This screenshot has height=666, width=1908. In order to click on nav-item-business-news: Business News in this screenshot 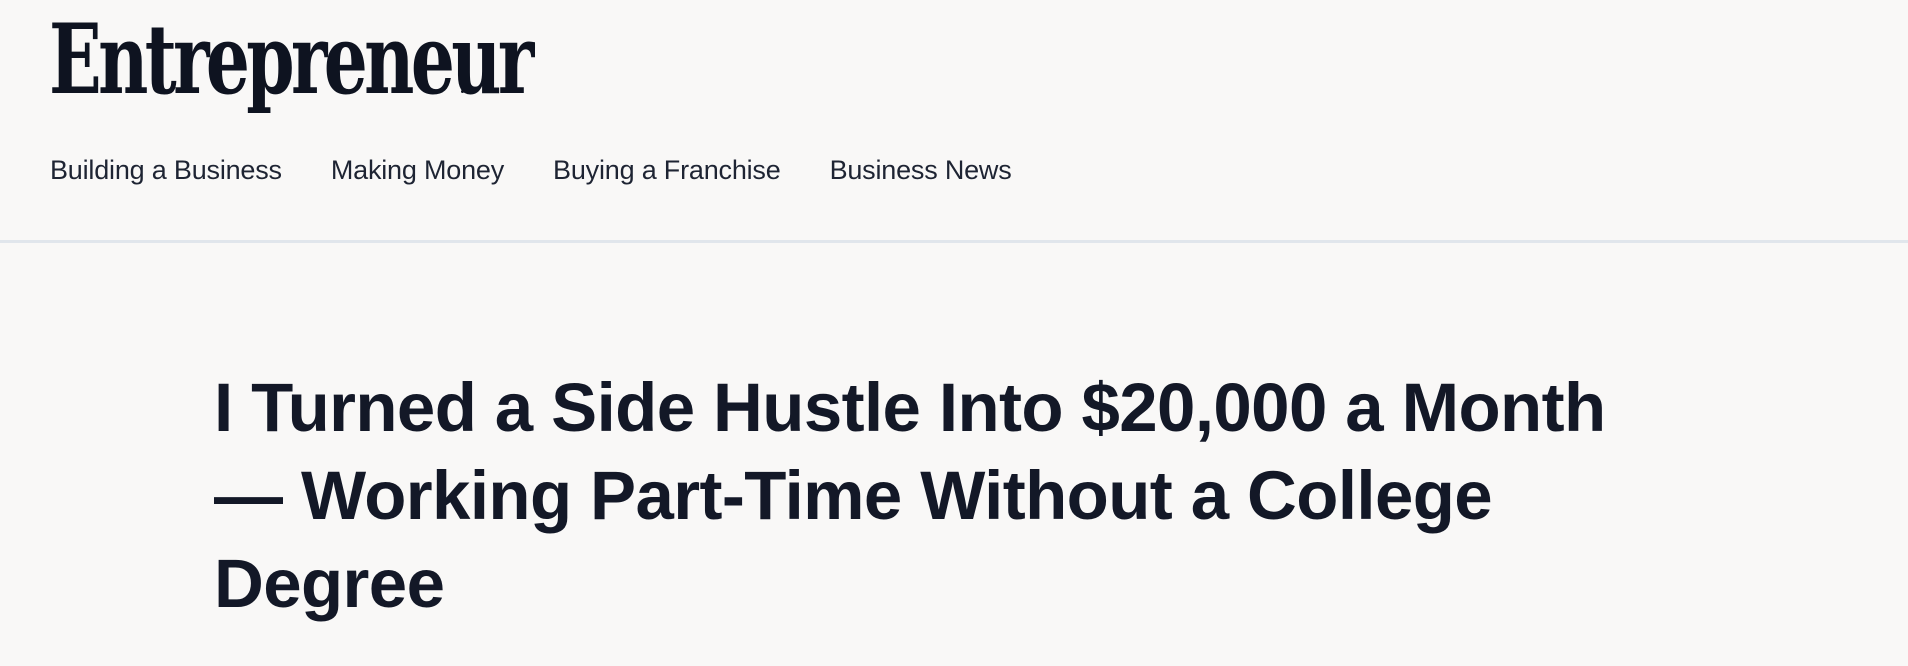, I will do `click(921, 170)`.